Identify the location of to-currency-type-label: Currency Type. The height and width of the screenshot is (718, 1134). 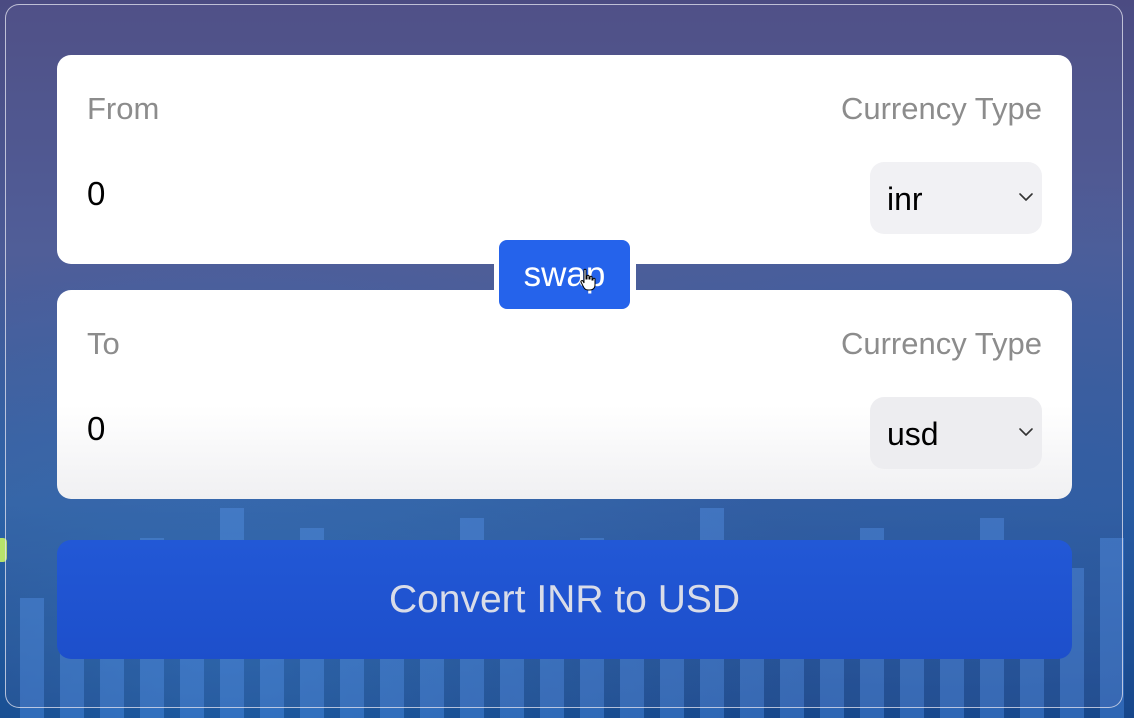
(941, 343).